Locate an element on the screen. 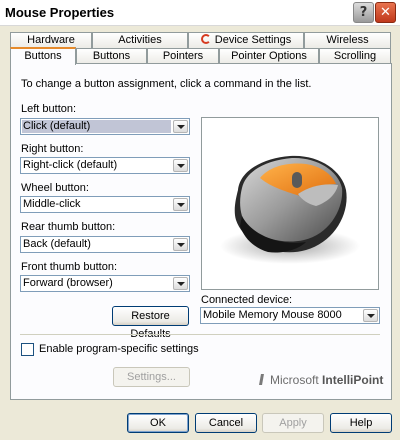 This screenshot has height=440, width=400. program-specific-checkbox is located at coordinates (27, 349).